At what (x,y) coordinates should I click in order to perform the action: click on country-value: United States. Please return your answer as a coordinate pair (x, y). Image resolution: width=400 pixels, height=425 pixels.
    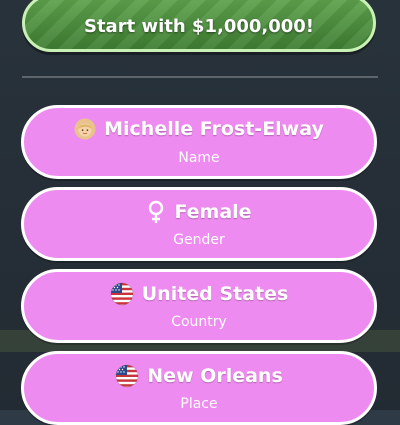
    Looking at the image, I should click on (215, 294).